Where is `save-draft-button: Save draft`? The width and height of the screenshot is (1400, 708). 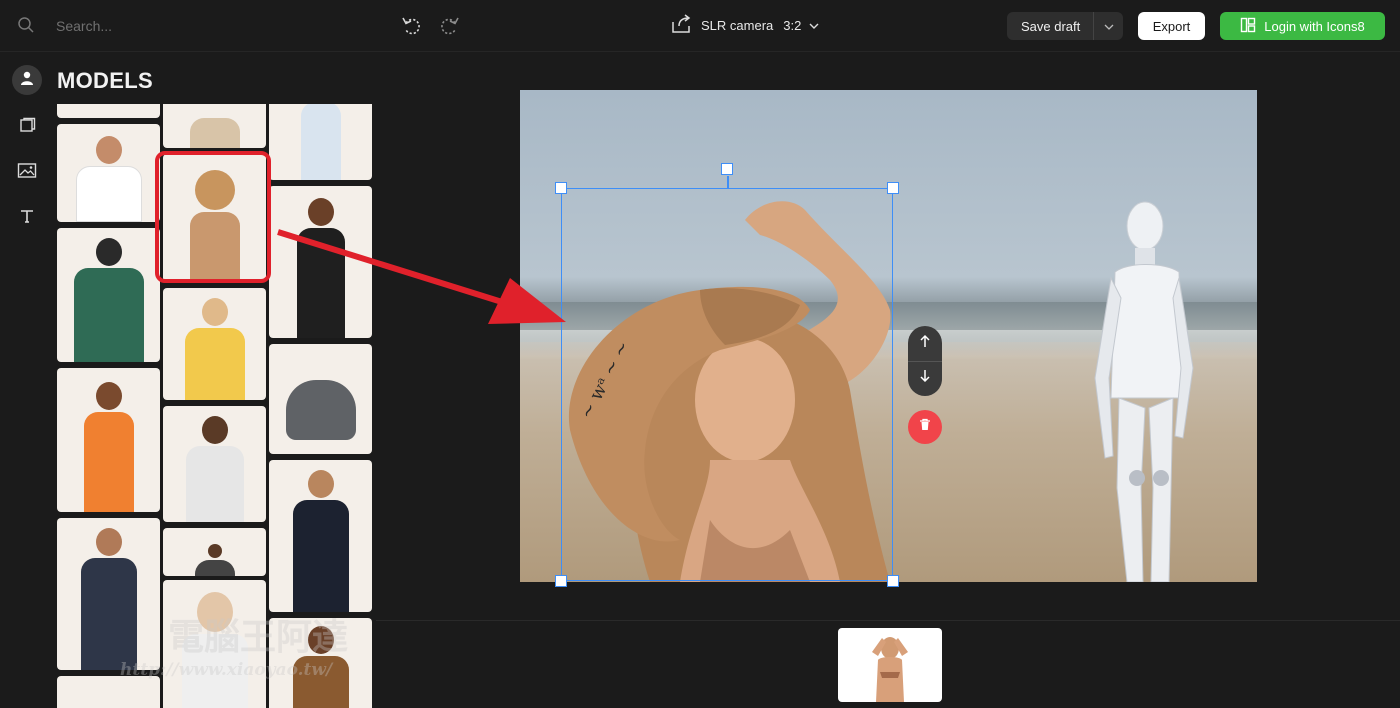 save-draft-button: Save draft is located at coordinates (1065, 26).